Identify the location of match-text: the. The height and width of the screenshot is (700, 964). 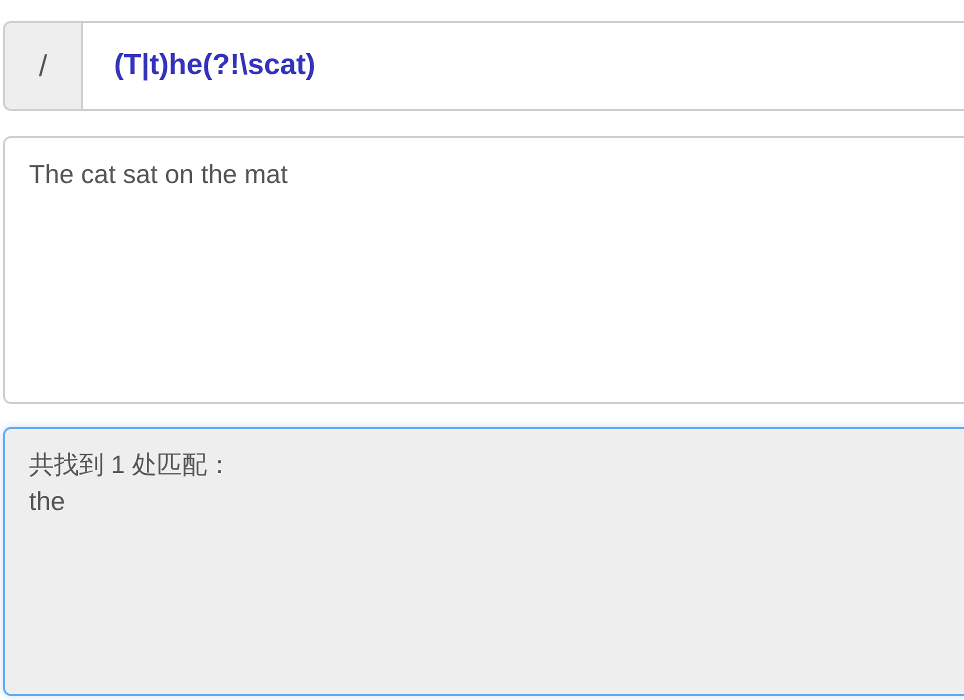
(47, 501).